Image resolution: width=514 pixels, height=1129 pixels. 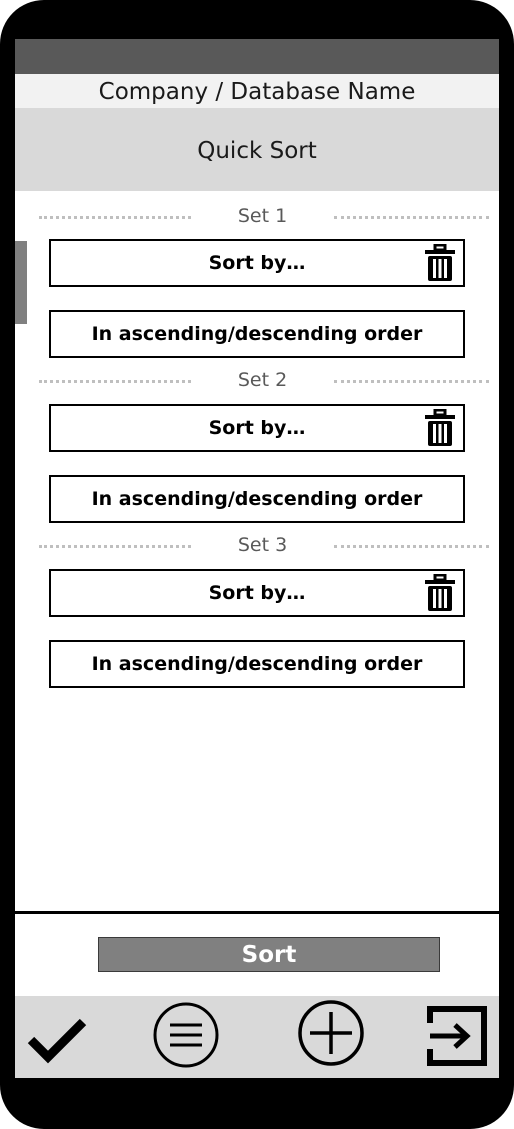 I want to click on set-label: Set 2, so click(x=262, y=380).